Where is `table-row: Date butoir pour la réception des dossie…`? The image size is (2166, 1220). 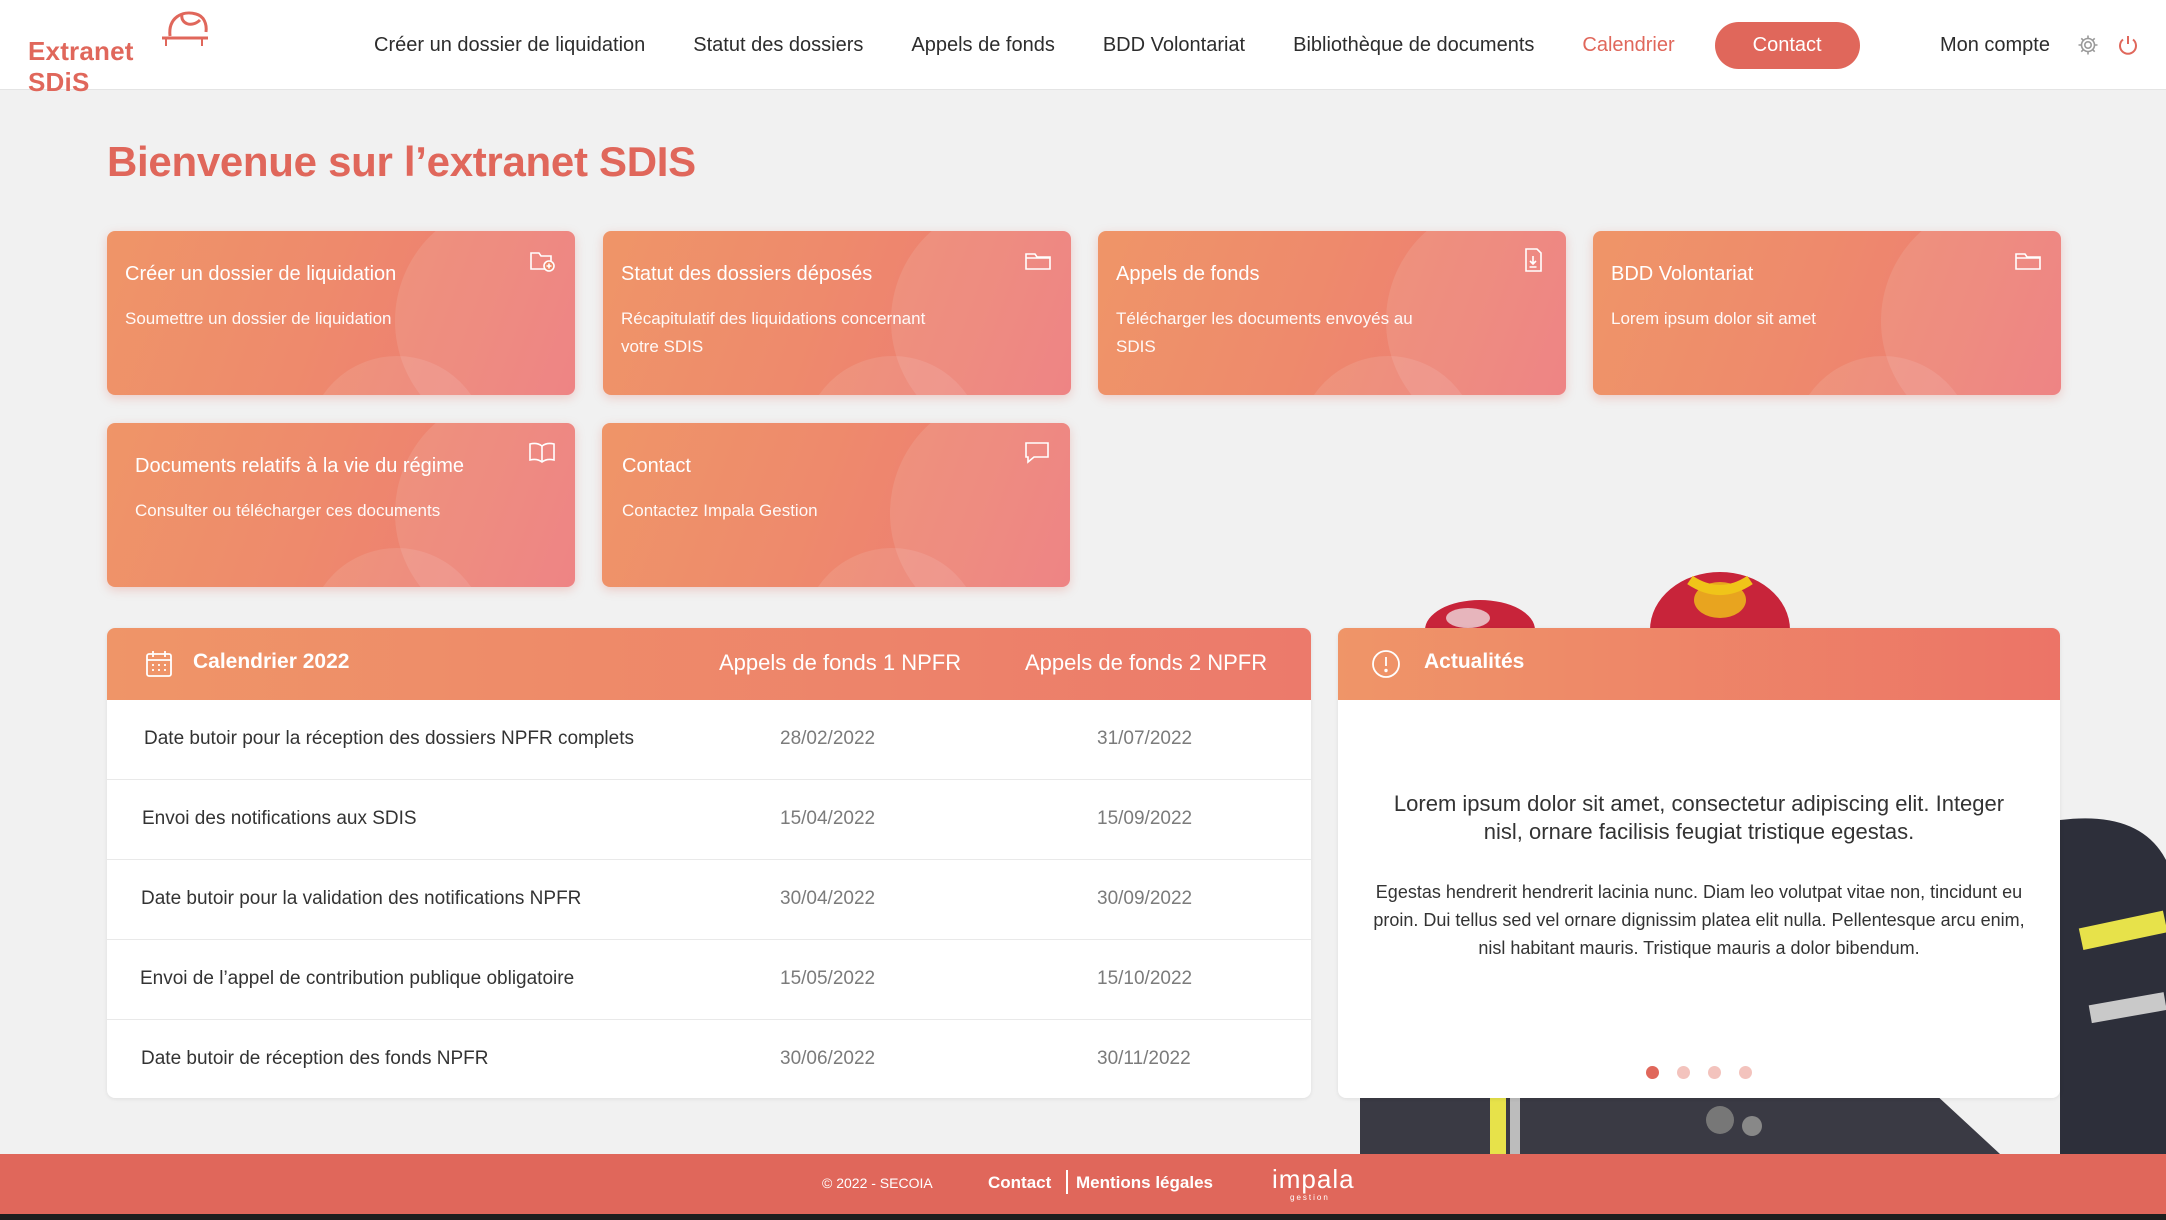
table-row: Date butoir pour la réception des dossie… is located at coordinates (709, 740).